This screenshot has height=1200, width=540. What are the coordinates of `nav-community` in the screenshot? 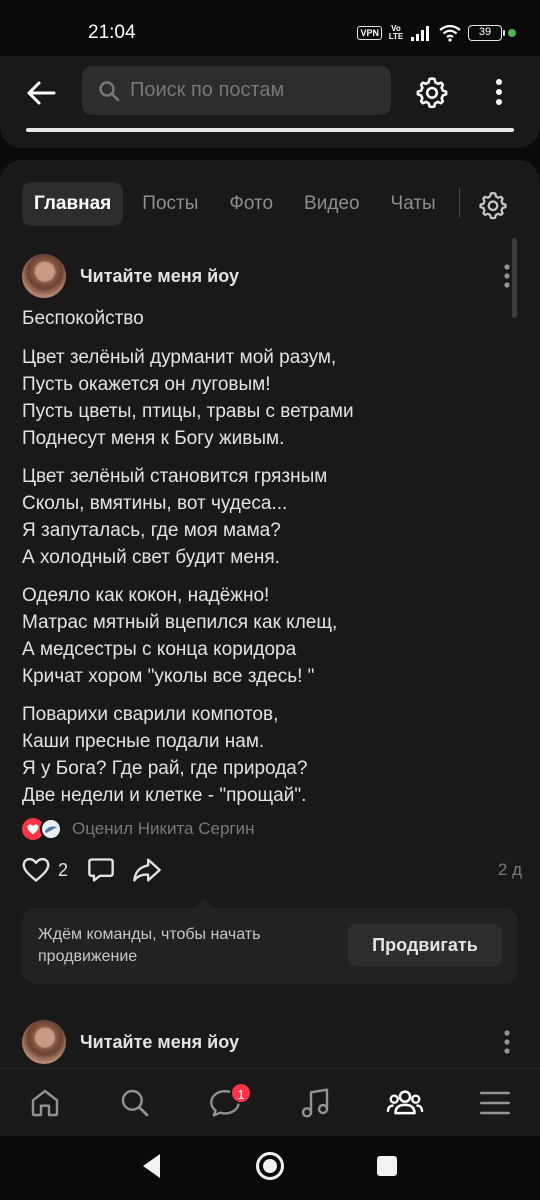 It's located at (405, 1102).